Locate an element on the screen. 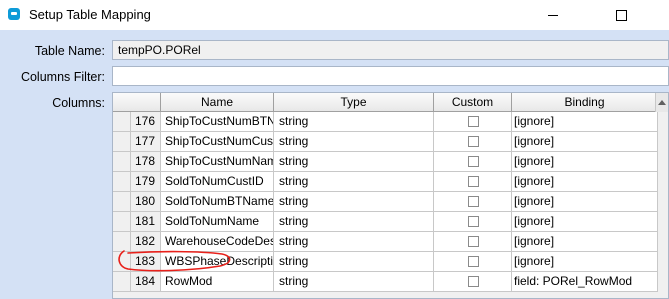 This screenshot has width=669, height=299. table-row: 180 SoldToNumBTName string [ignore] is located at coordinates (385, 202).